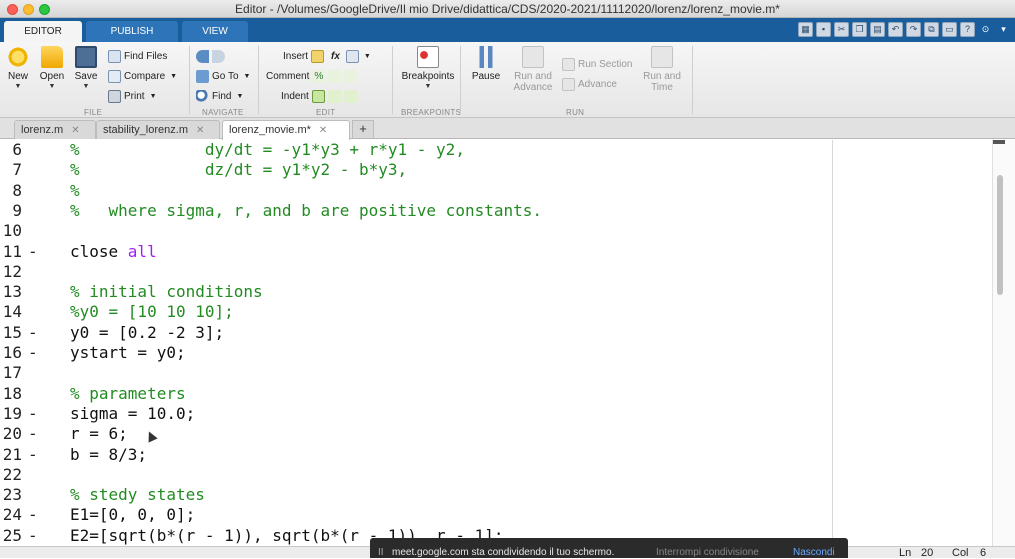  I want to click on new-tab-button: +, so click(363, 129).